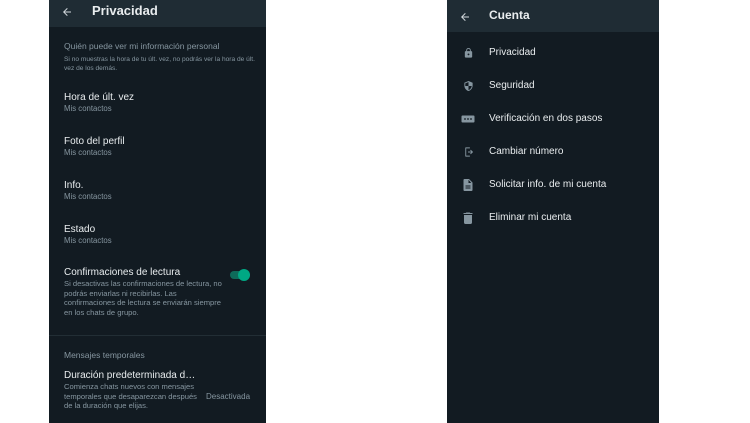 The height and width of the screenshot is (423, 750). What do you see at coordinates (468, 218) in the screenshot?
I see `trash-icon` at bounding box center [468, 218].